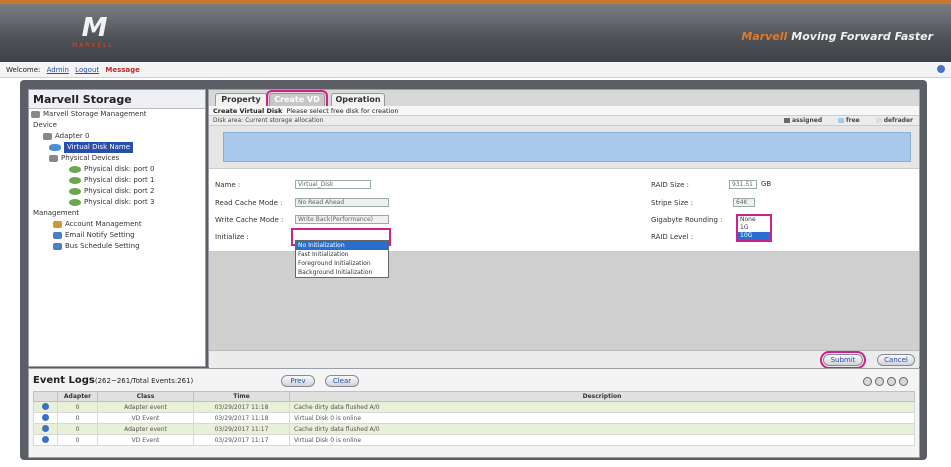 The width and height of the screenshot is (951, 467). I want to click on tree-email-notify: Email Notify Setting, so click(117, 235).